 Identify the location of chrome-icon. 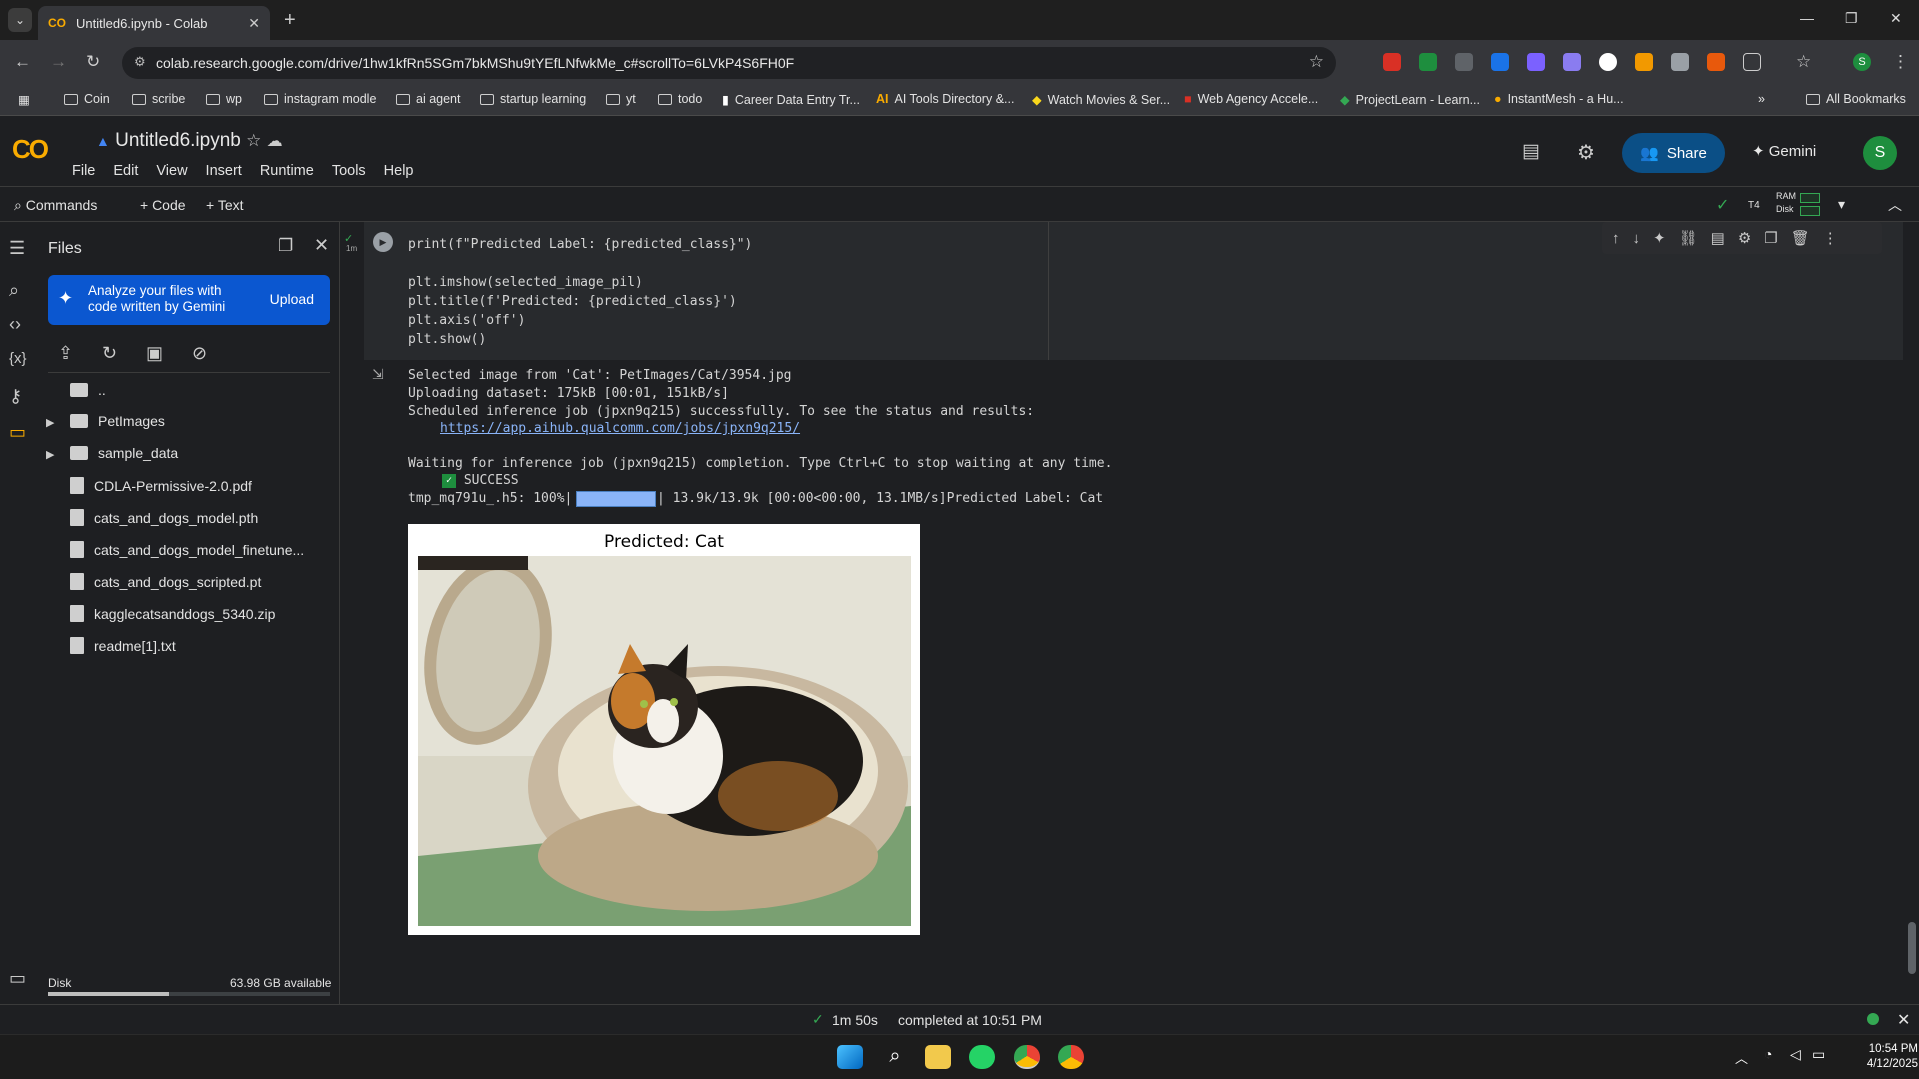
(1027, 1057).